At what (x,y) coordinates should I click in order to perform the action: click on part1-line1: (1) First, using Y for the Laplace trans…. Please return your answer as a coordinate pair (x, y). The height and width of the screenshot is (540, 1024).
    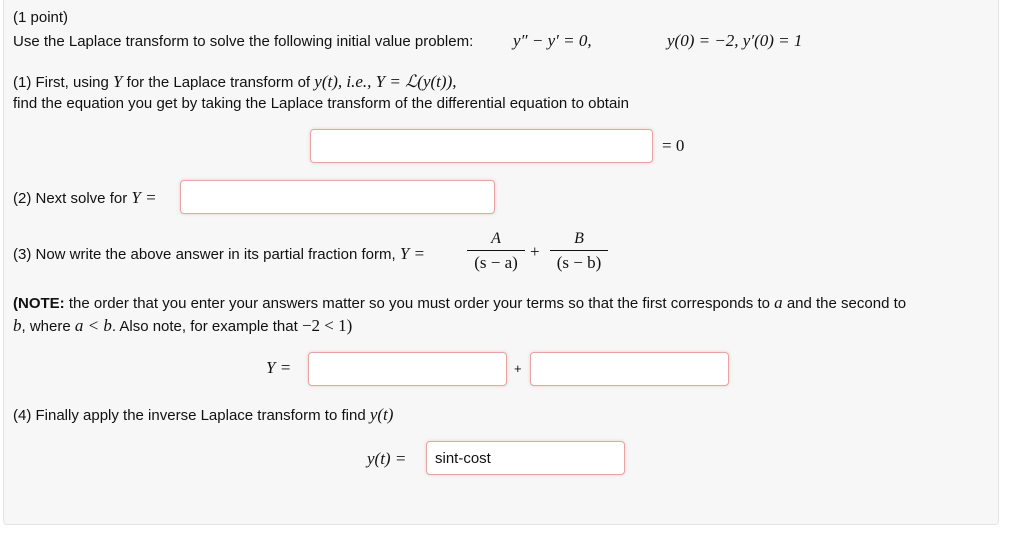
    Looking at the image, I should click on (234, 82).